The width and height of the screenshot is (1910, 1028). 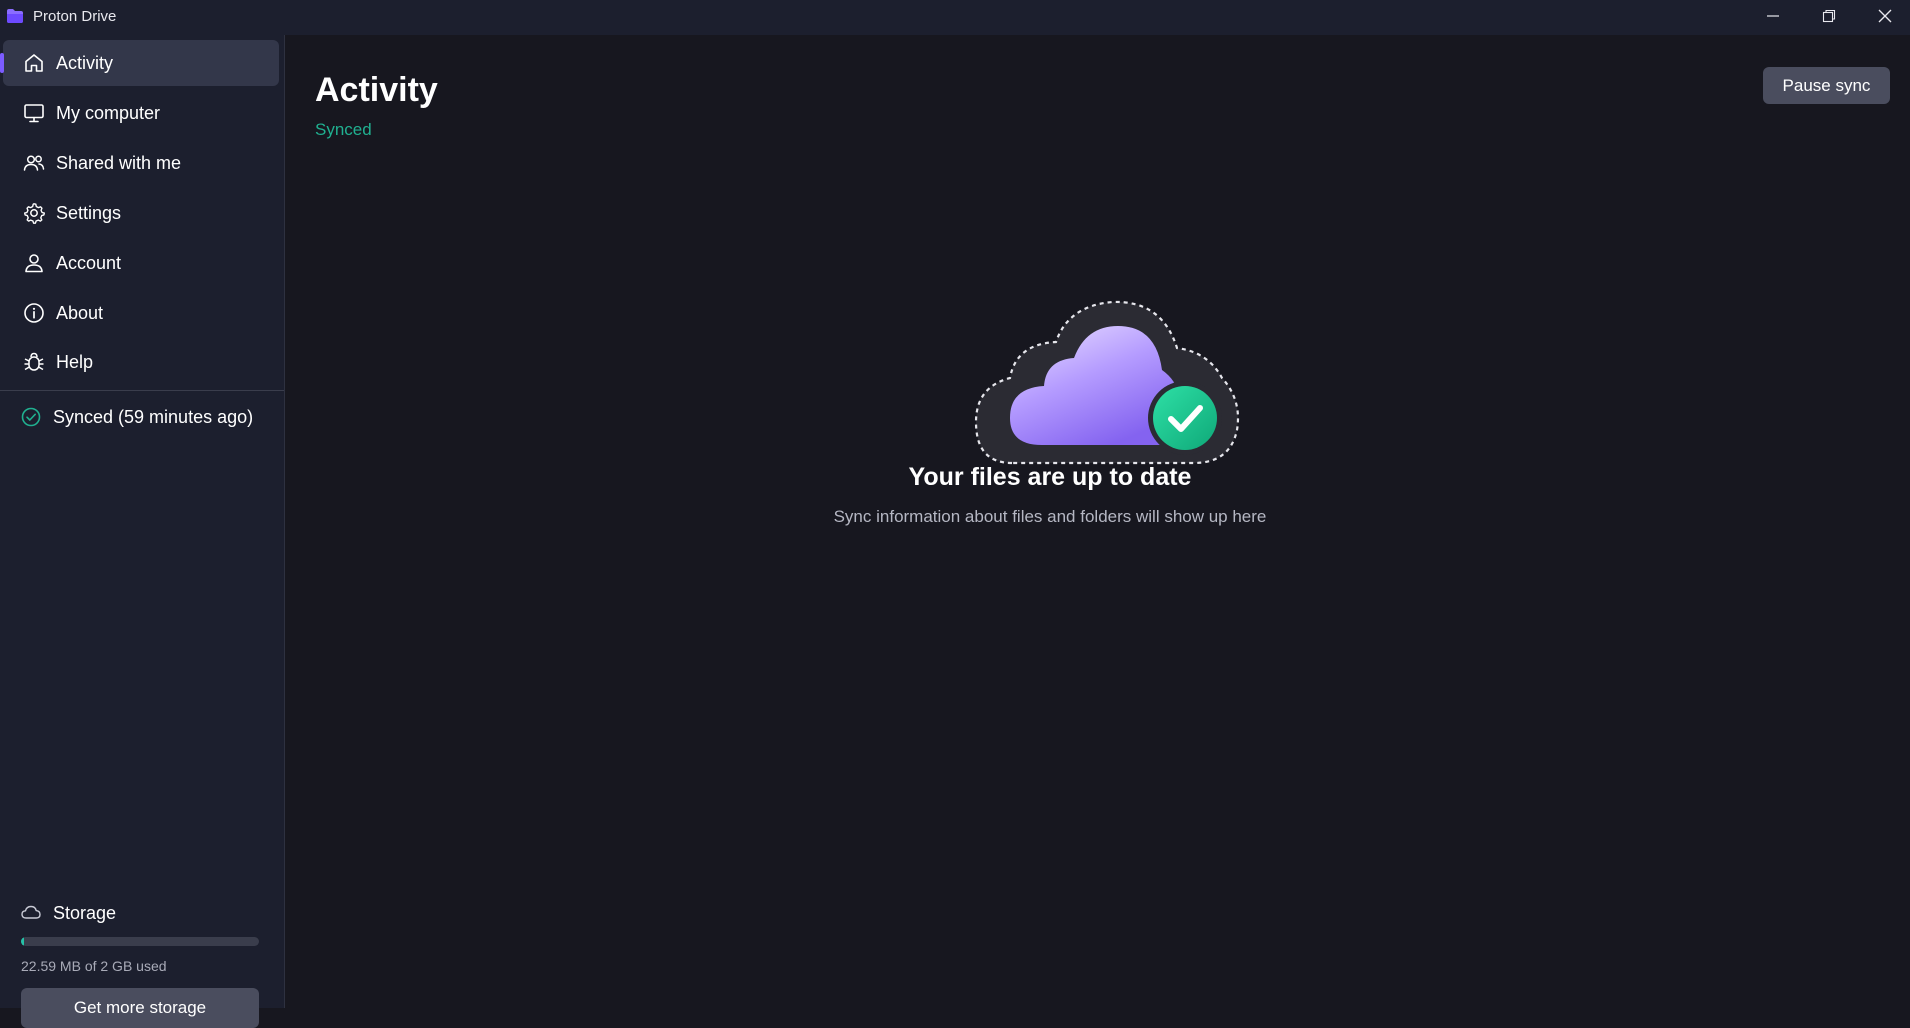 What do you see at coordinates (955, 17) in the screenshot?
I see `title-bar: Proton Drive` at bounding box center [955, 17].